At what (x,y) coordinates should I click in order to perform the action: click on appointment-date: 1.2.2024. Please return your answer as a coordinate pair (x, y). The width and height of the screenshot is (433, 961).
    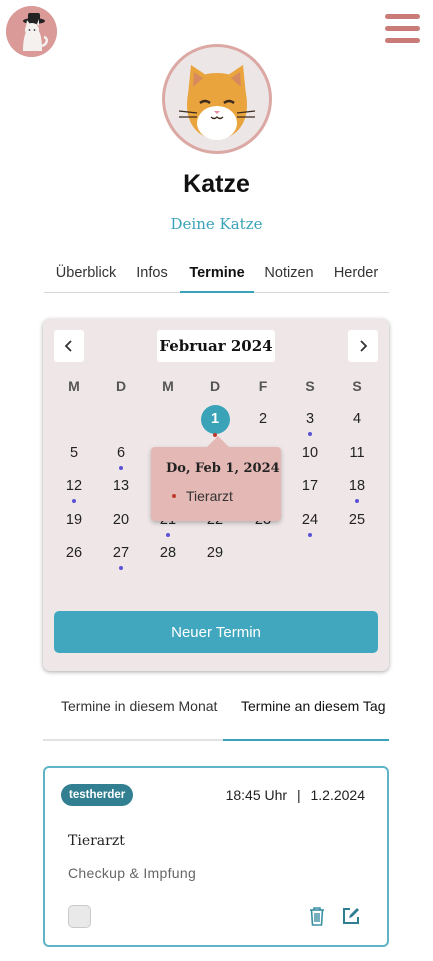
    Looking at the image, I should click on (338, 795).